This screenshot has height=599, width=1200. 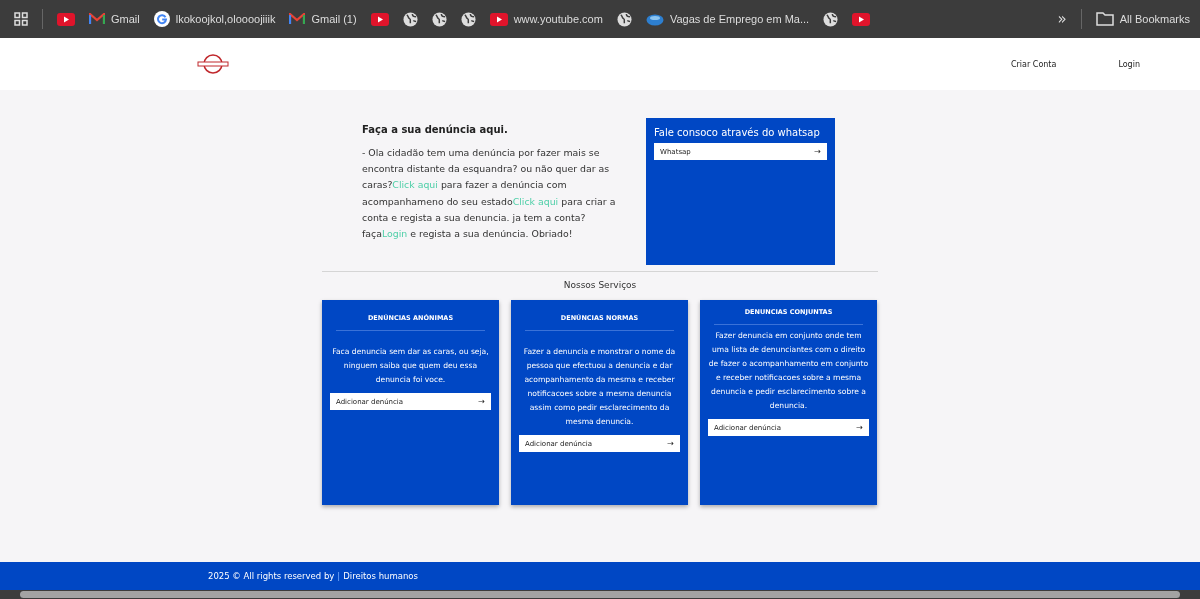 I want to click on intro-paragraph: - Ola cidadão tem uma denúncia por fazer mais se encontra distante da esquandra? ou não quer dar as caras?Click aqui para fazer a denúncia com acompanhameno do seu estadoClick aqui para criar a conta e regista a sua denuncia. ja tem a conta? faça Login e regista a sua denúncia. Obriado!, so click(x=489, y=193).